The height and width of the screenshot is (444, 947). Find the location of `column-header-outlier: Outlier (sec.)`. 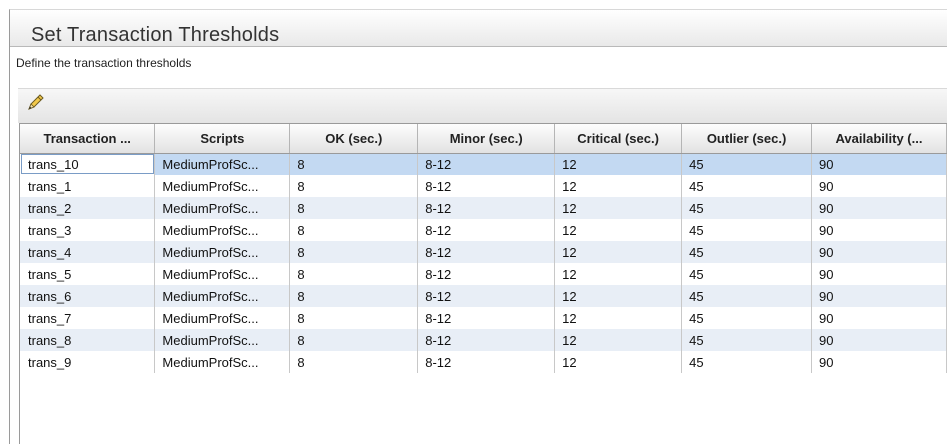

column-header-outlier: Outlier (sec.) is located at coordinates (747, 139).